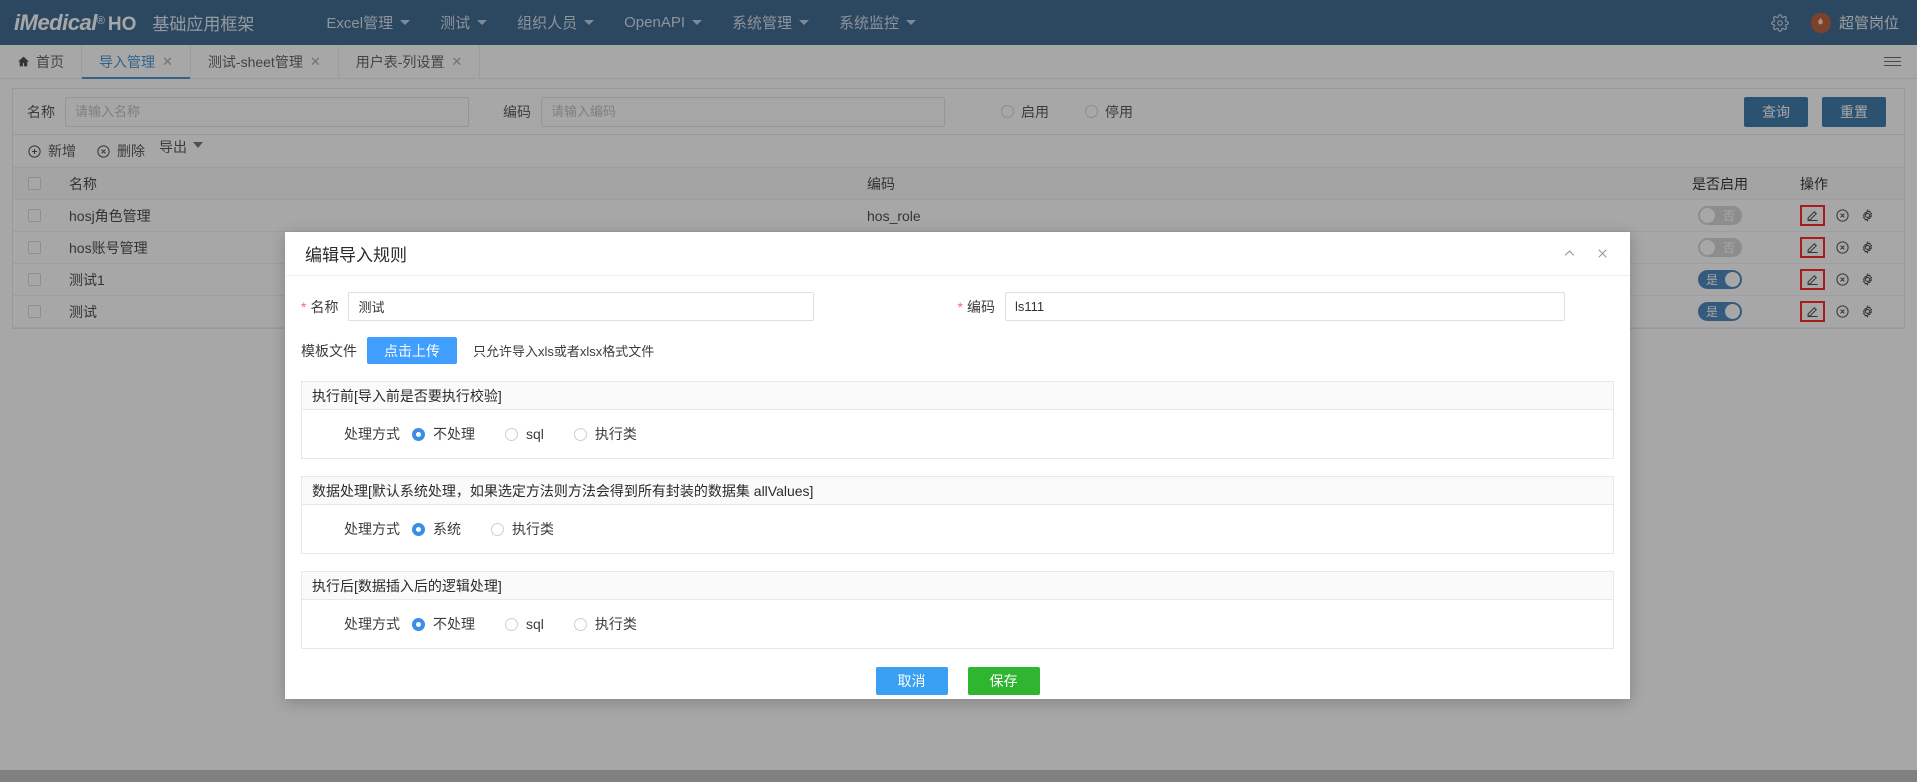 The width and height of the screenshot is (1917, 782). I want to click on field-name: * 名称, so click(629, 306).